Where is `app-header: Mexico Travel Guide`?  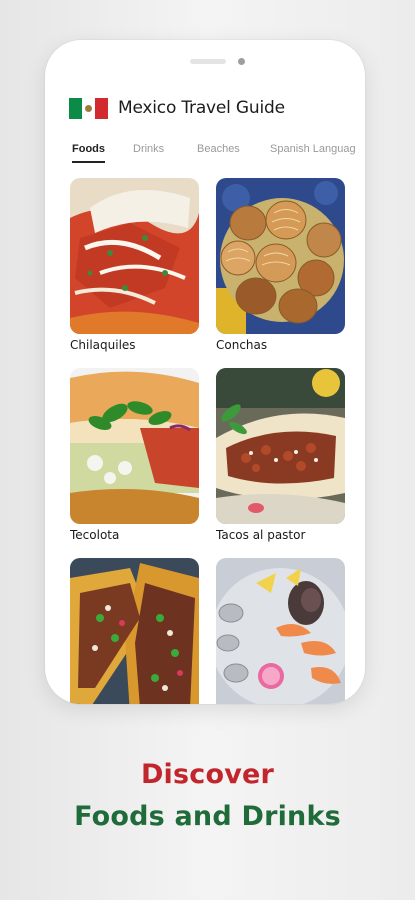 app-header: Mexico Travel Guide is located at coordinates (177, 108).